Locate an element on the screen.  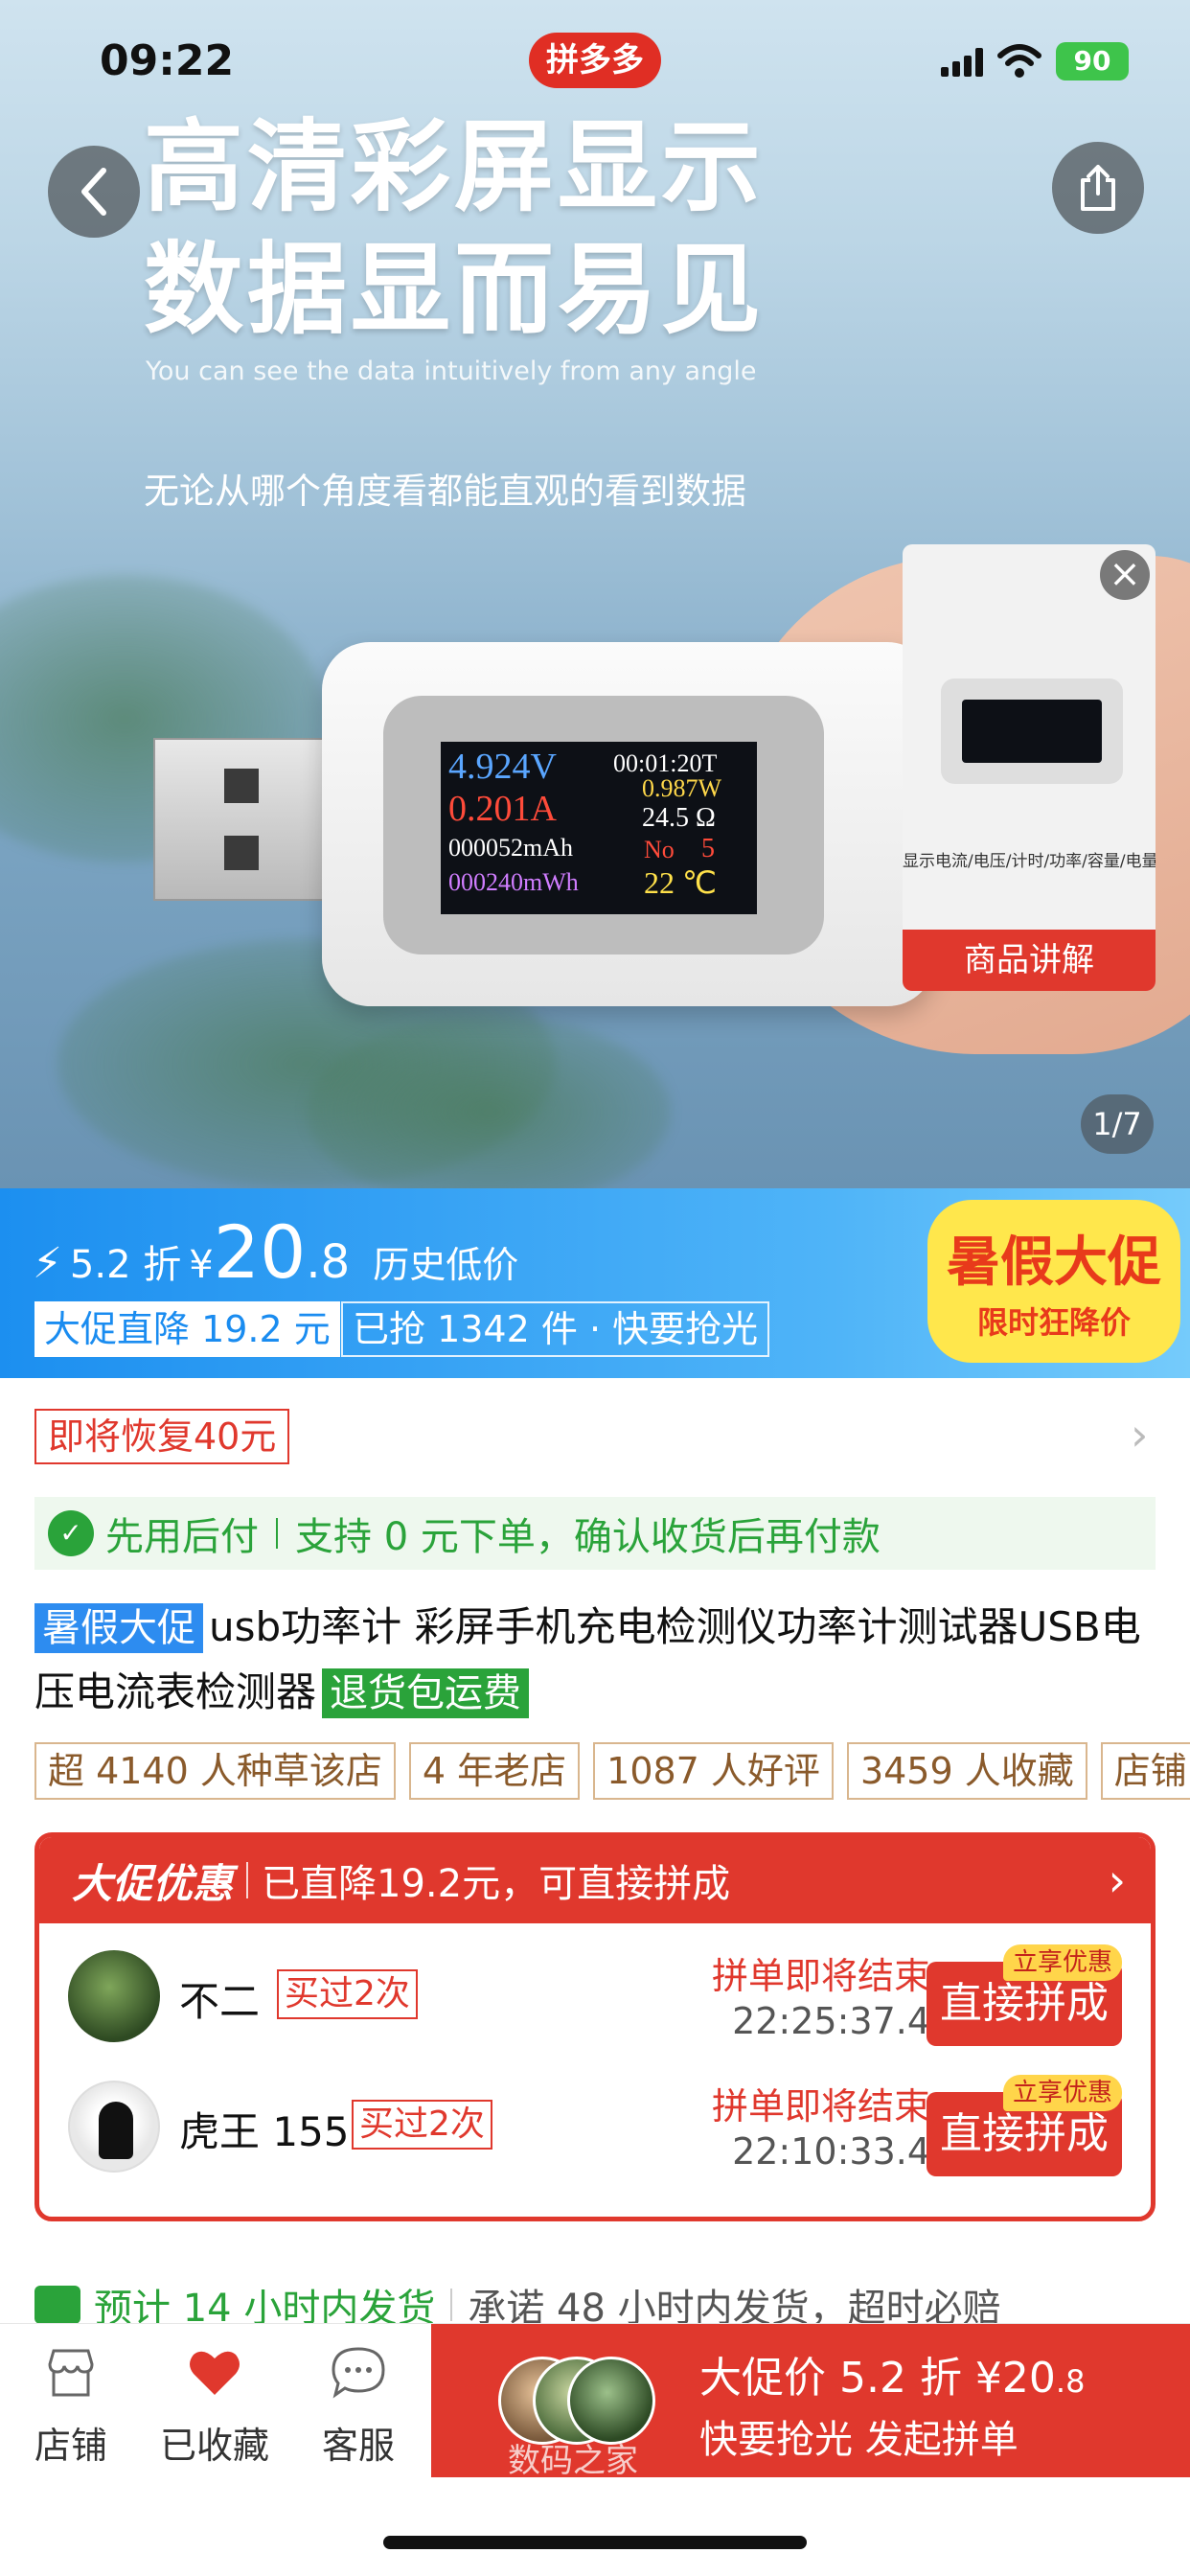
chat-icon is located at coordinates (358, 2373).